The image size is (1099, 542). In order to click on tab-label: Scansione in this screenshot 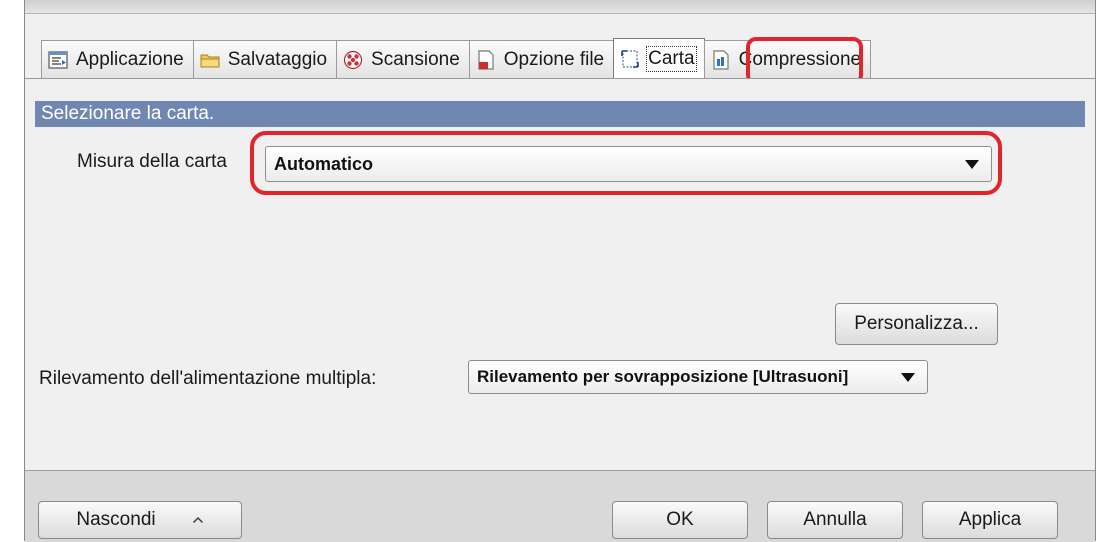, I will do `click(415, 59)`.